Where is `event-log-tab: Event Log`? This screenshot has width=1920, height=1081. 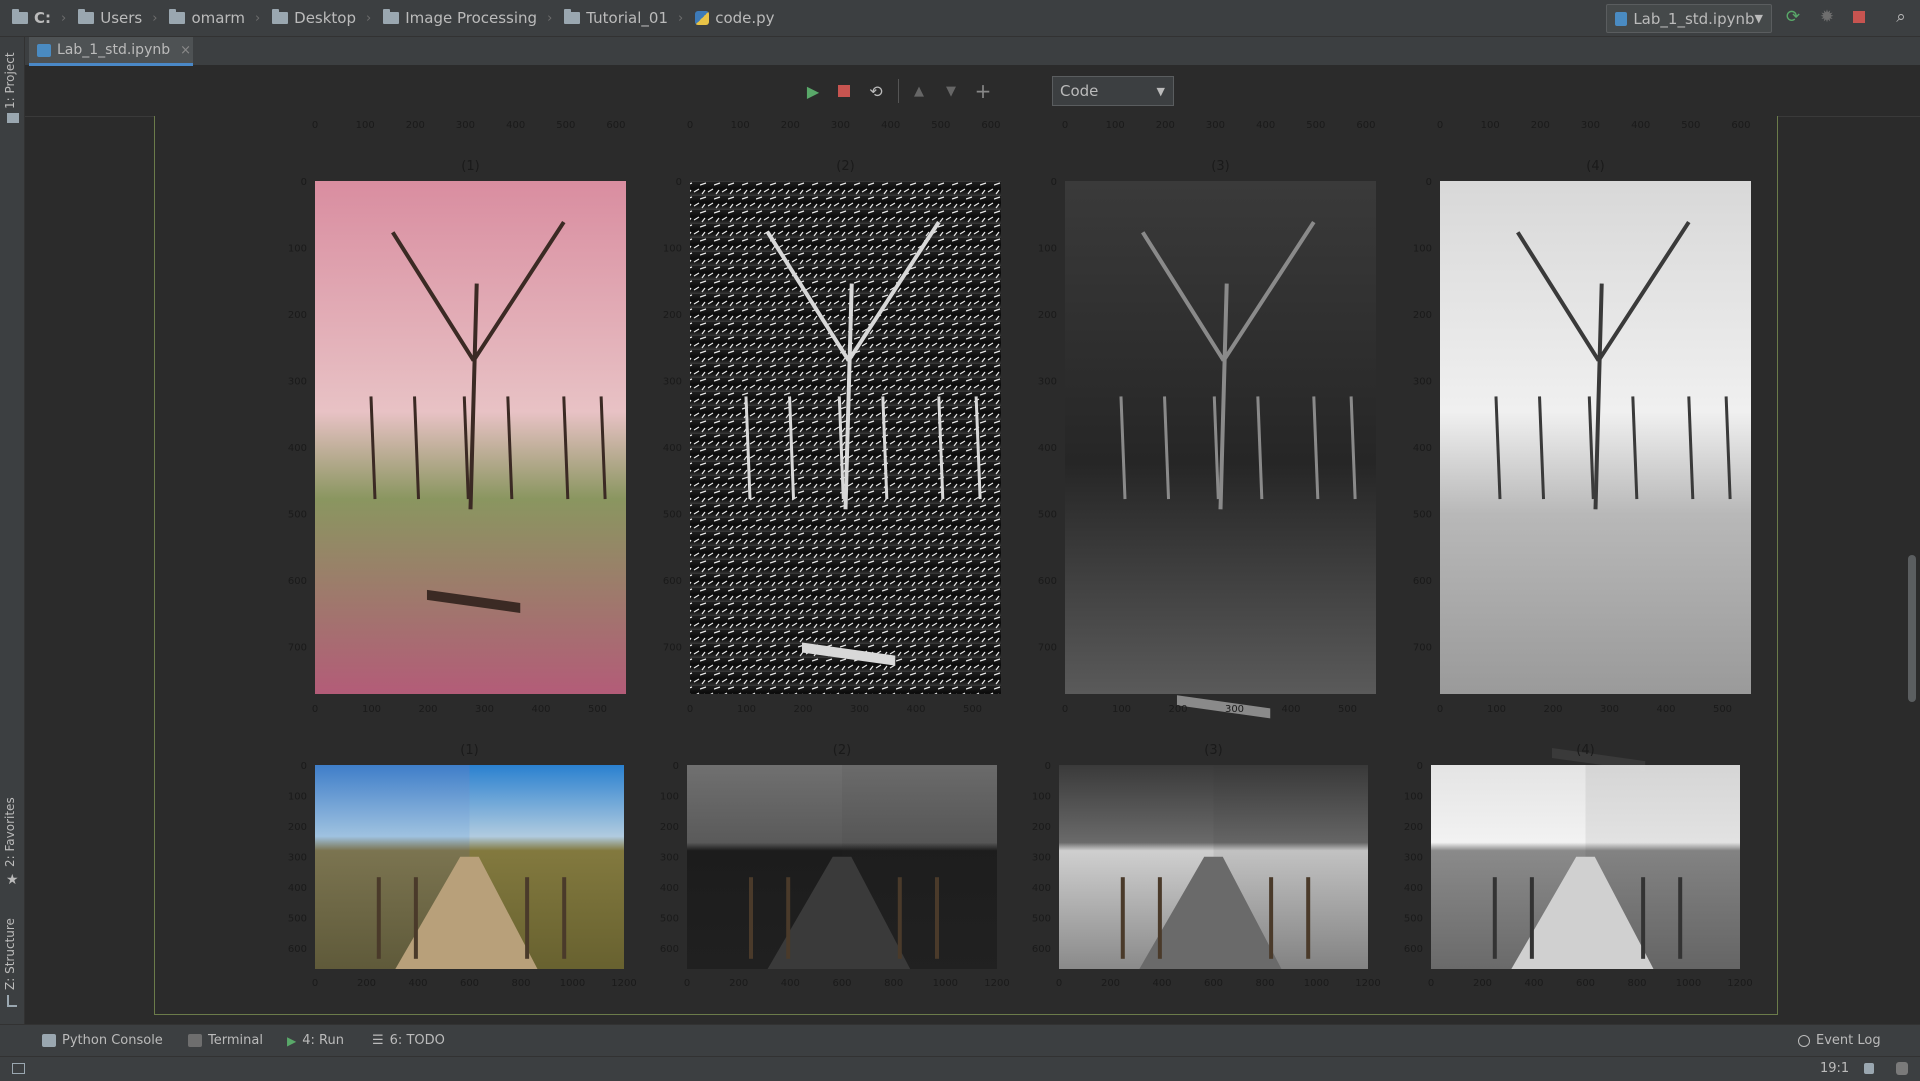
event-log-tab: Event Log is located at coordinates (1839, 1040).